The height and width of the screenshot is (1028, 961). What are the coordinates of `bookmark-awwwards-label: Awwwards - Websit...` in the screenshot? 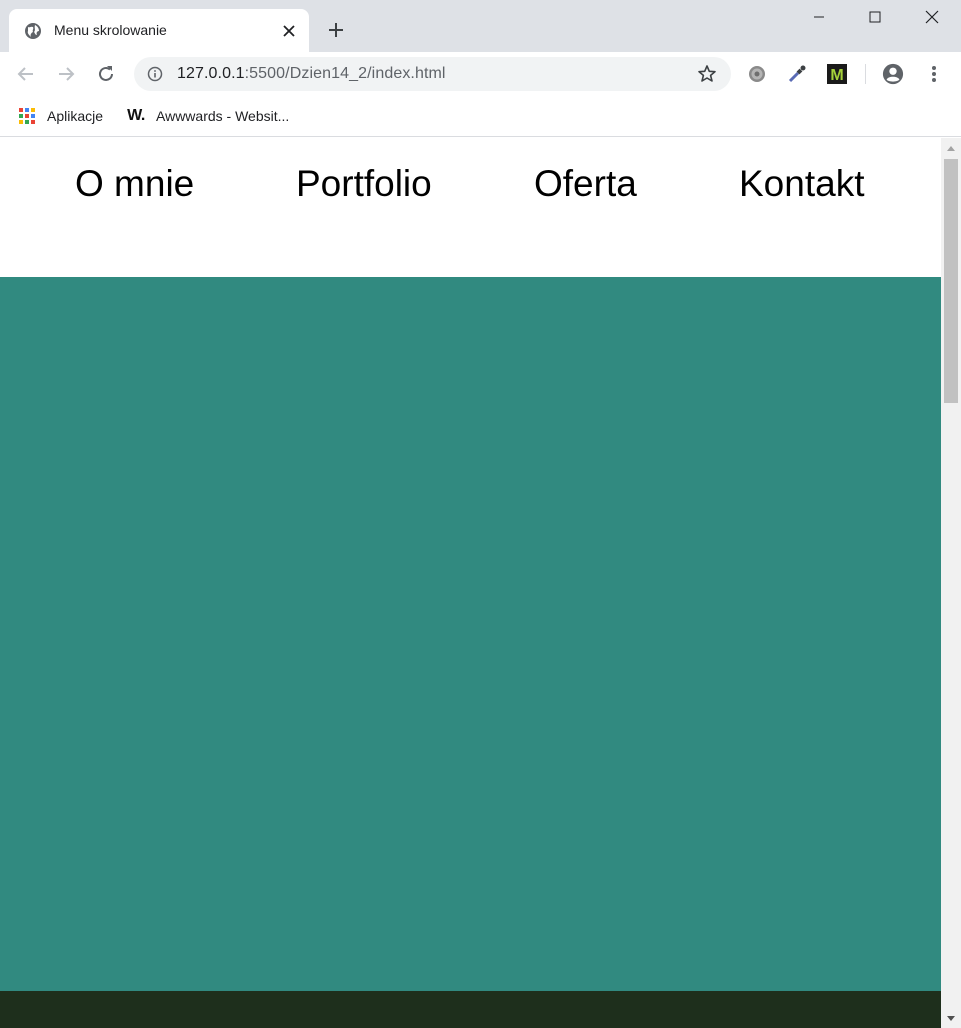 It's located at (223, 116).